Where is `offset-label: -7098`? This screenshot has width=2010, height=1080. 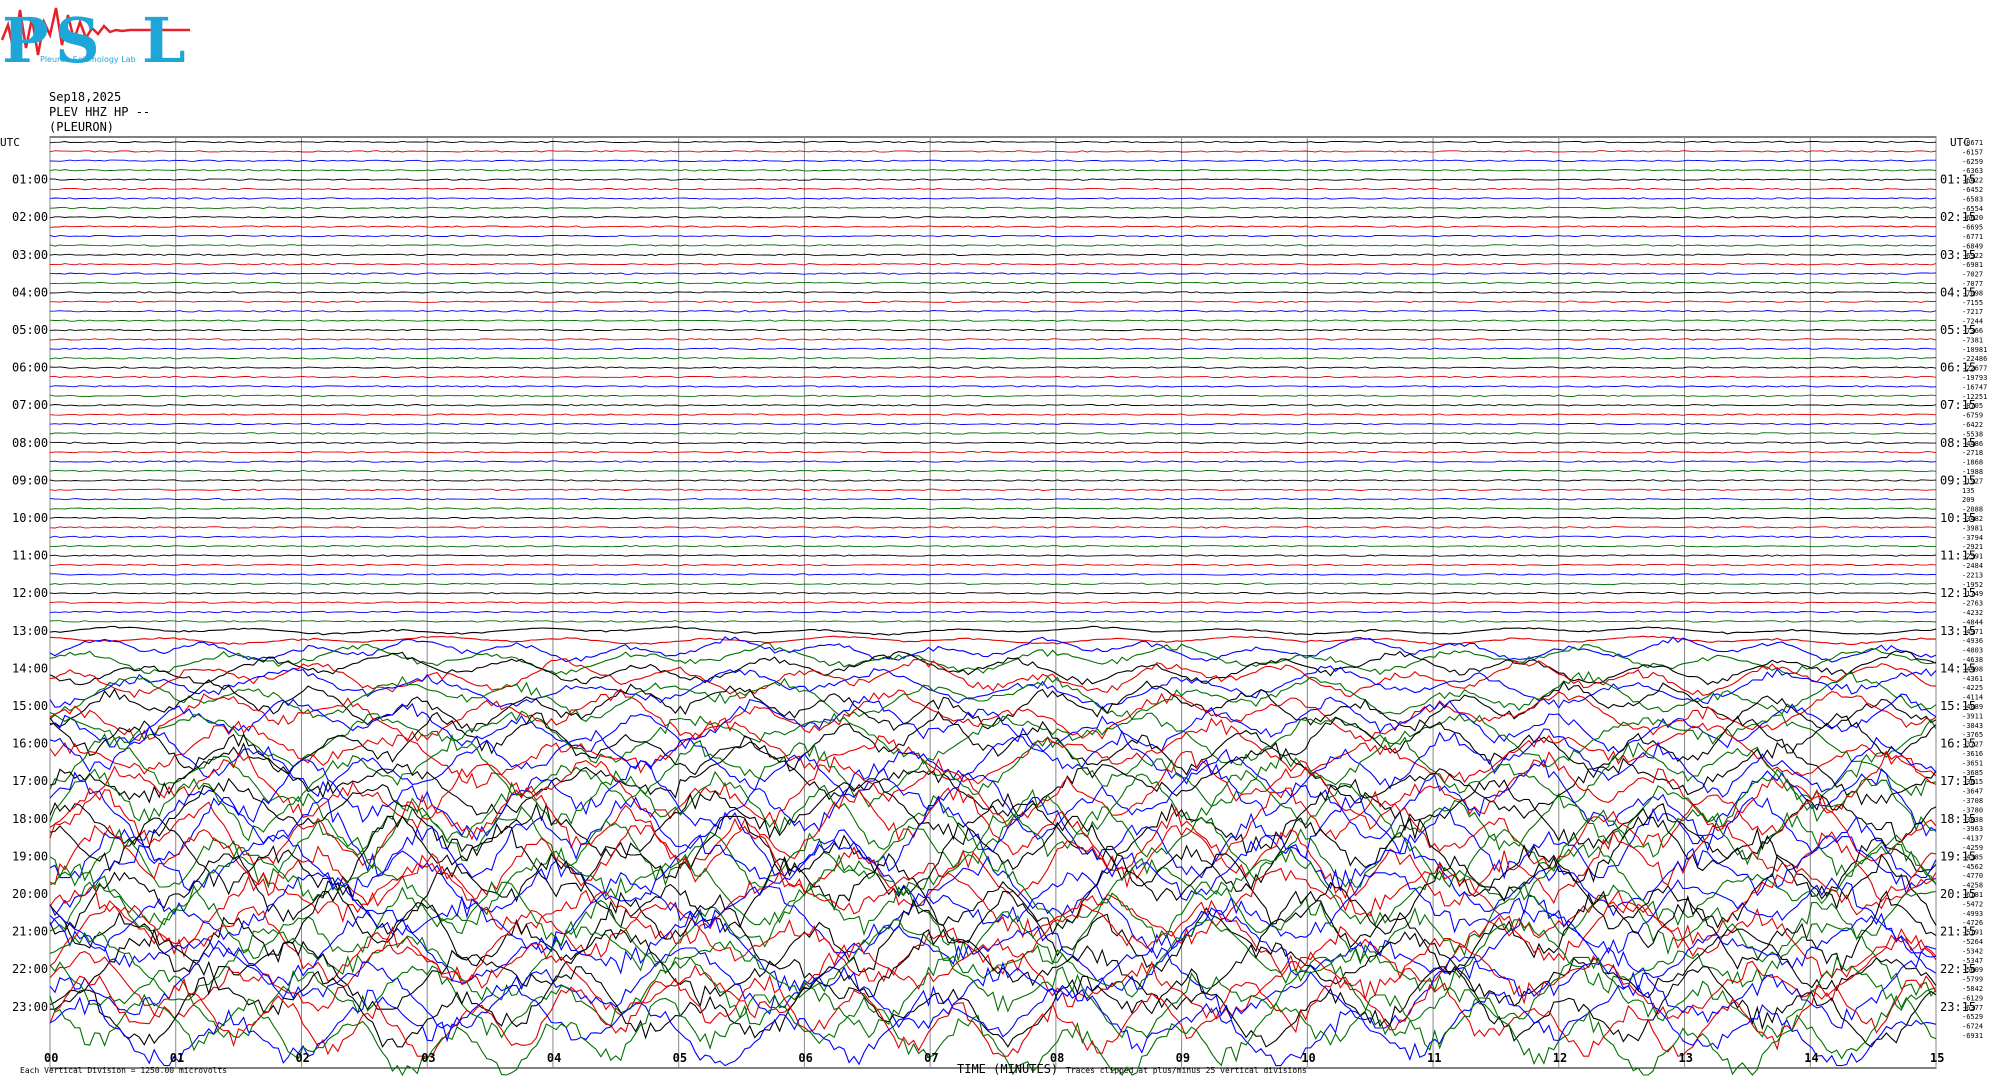 offset-label: -7098 is located at coordinates (1972, 293).